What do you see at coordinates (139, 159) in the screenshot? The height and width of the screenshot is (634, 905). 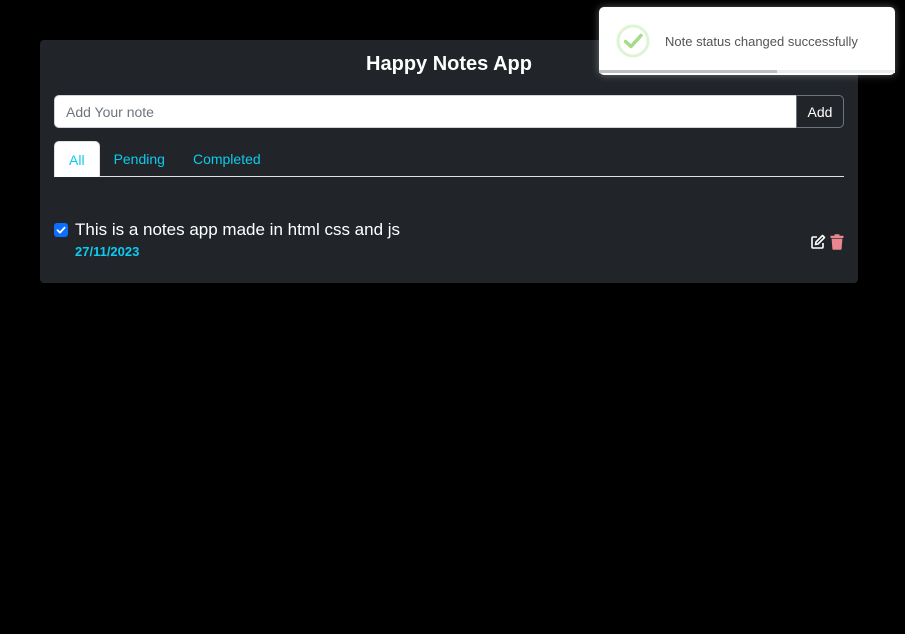 I see `tab-pending: Pending` at bounding box center [139, 159].